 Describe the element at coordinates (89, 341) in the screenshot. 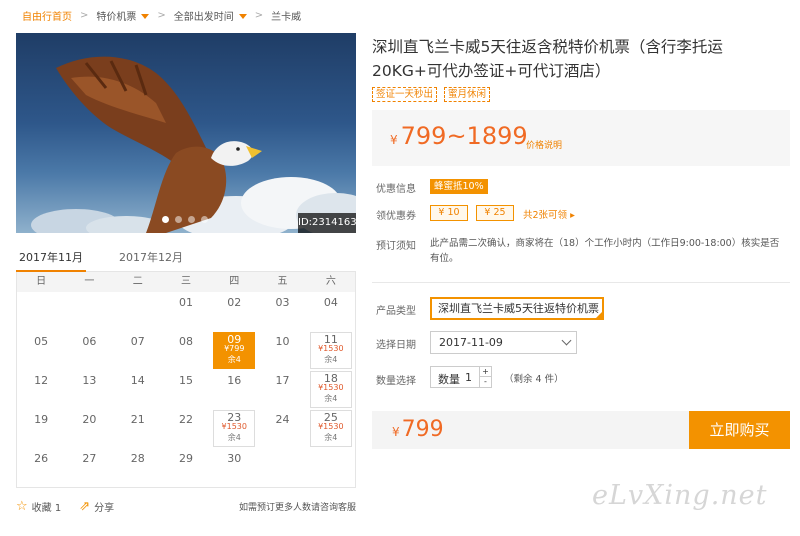

I see `day-number: 06` at that location.